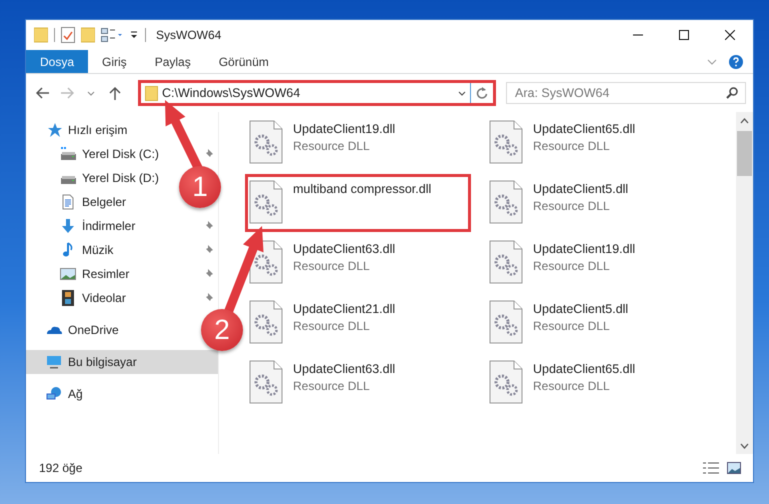  I want to click on film-icon, so click(68, 298).